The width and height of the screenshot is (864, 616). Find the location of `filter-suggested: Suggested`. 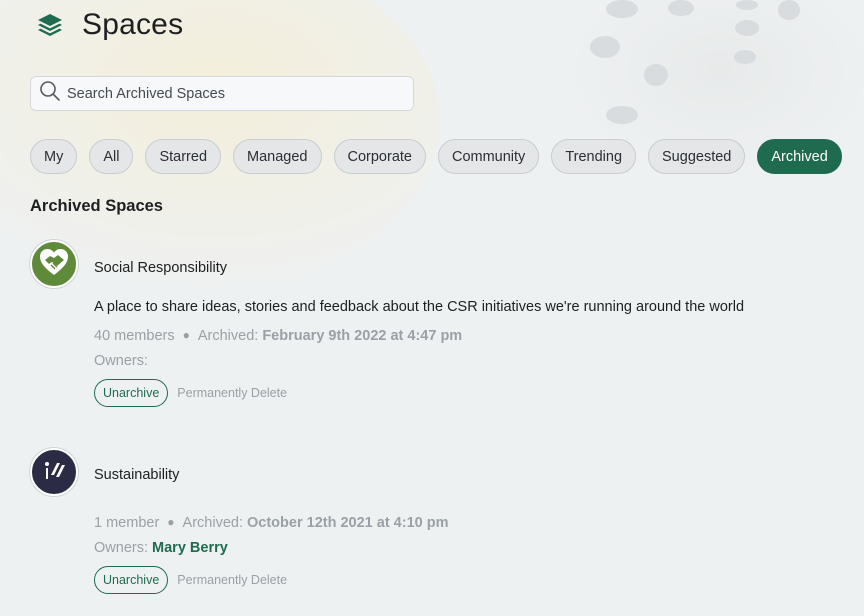

filter-suggested: Suggested is located at coordinates (697, 156).